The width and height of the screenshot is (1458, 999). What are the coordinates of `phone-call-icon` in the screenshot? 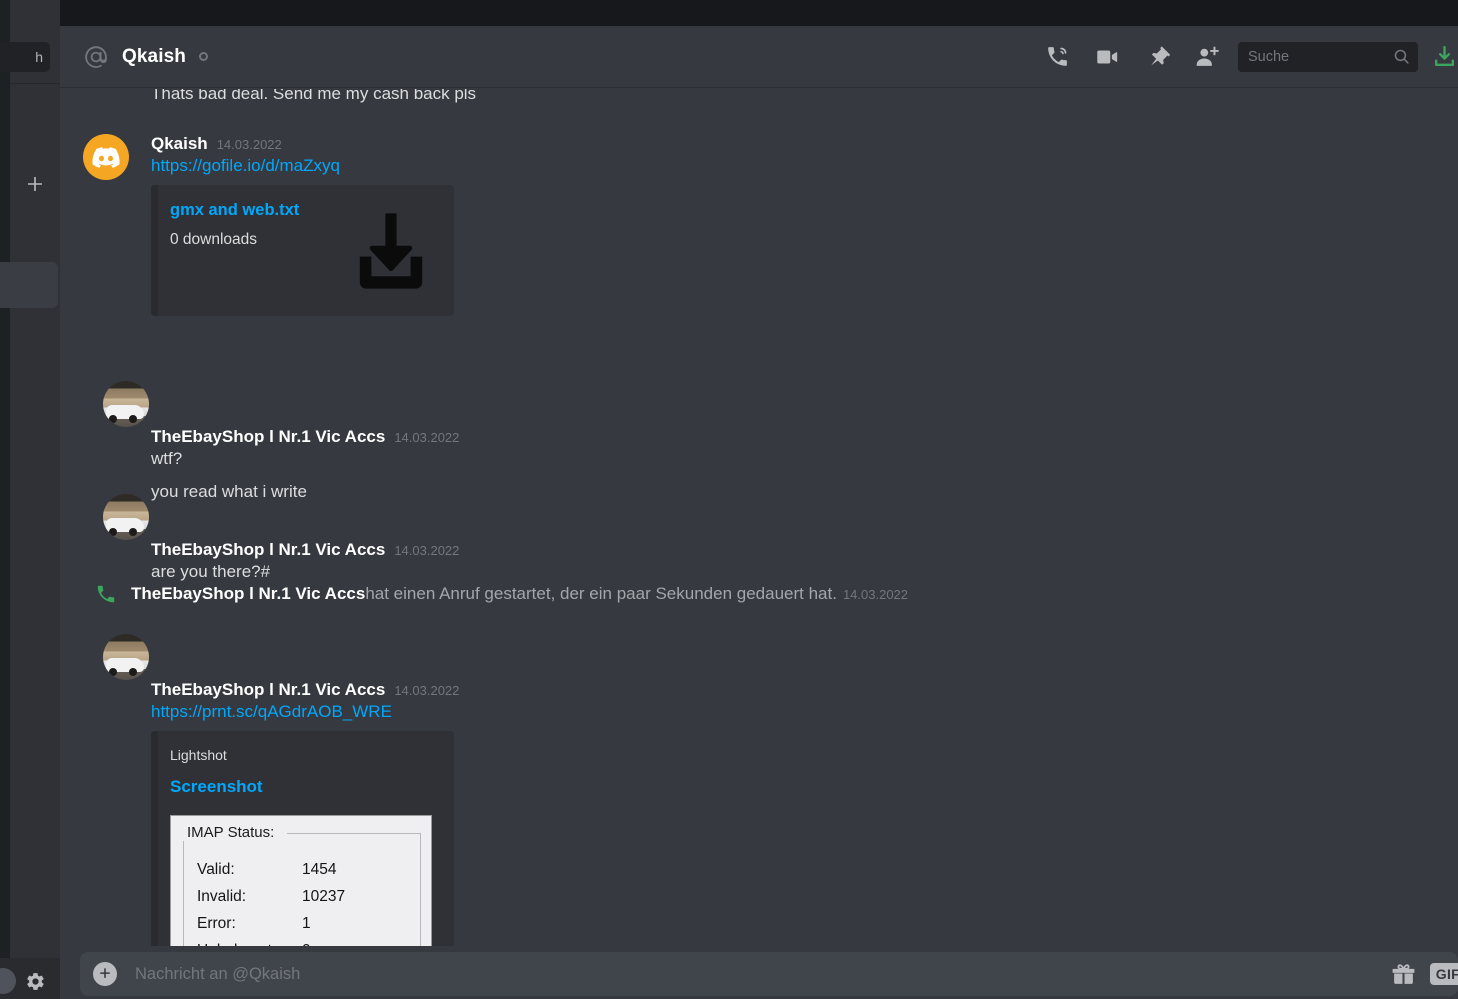 It's located at (1057, 56).